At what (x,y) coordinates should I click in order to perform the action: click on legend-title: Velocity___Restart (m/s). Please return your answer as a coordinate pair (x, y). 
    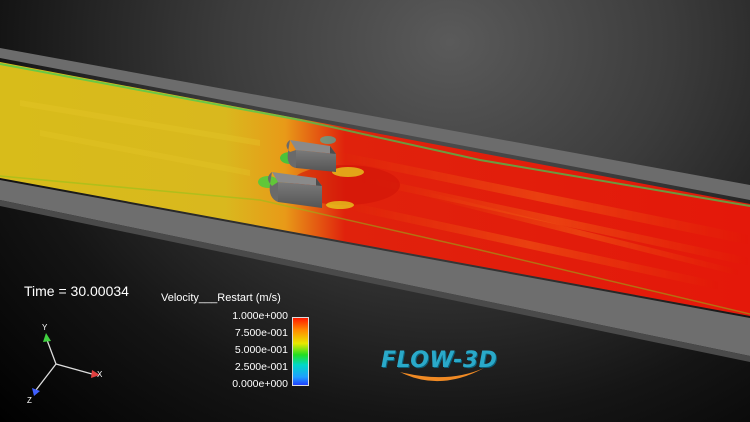
    Looking at the image, I should click on (221, 298).